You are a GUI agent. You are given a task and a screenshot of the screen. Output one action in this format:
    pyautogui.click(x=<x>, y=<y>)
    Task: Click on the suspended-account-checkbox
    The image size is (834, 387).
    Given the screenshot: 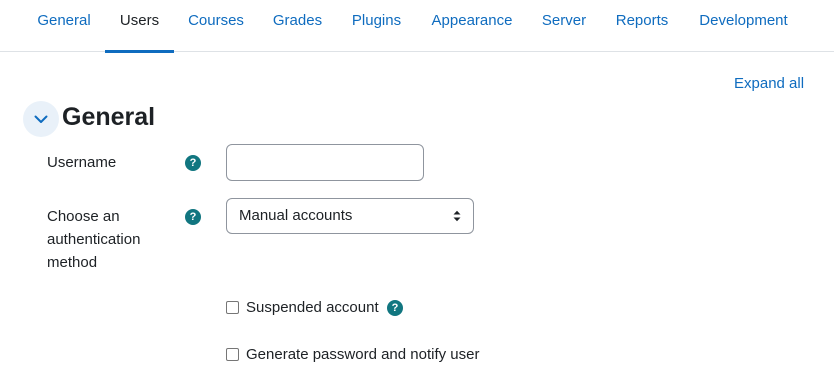 What is the action you would take?
    pyautogui.click(x=232, y=307)
    